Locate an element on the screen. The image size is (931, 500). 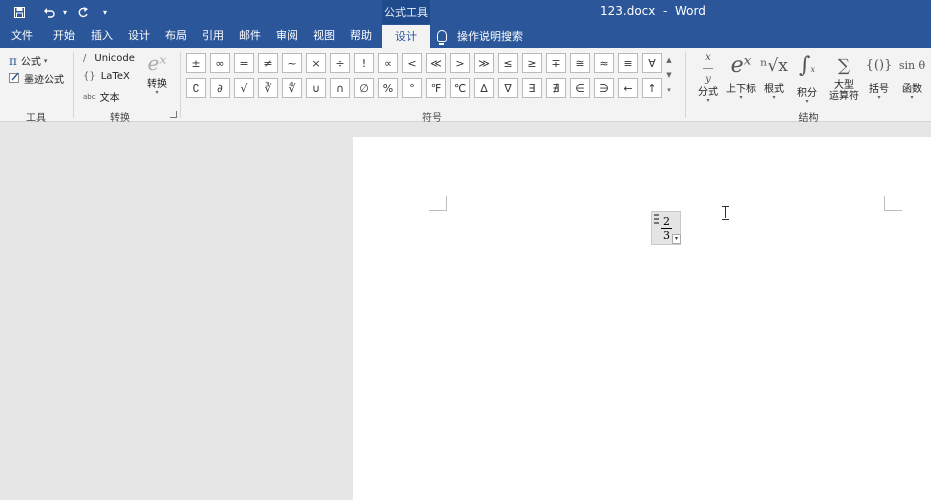
undo-icon is located at coordinates (49, 12).